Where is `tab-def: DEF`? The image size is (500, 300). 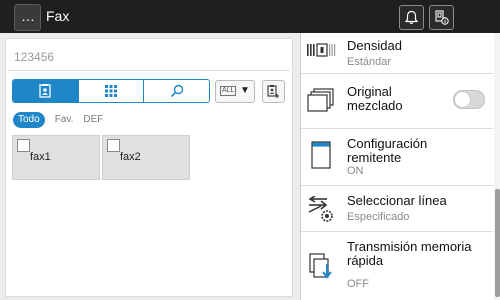 tab-def: DEF is located at coordinates (93, 120).